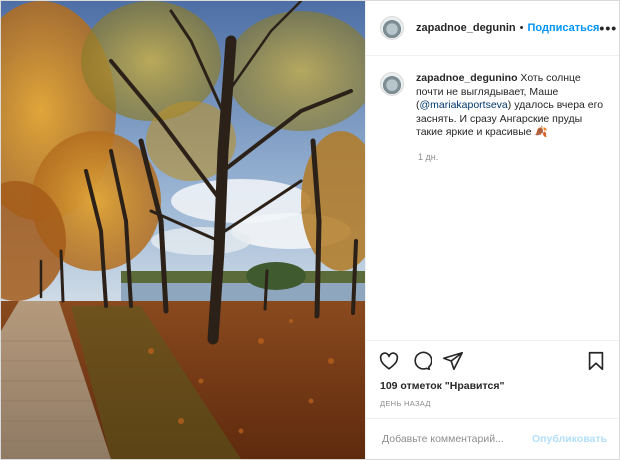 This screenshot has width=620, height=460. What do you see at coordinates (421, 361) in the screenshot?
I see `comment-icon` at bounding box center [421, 361].